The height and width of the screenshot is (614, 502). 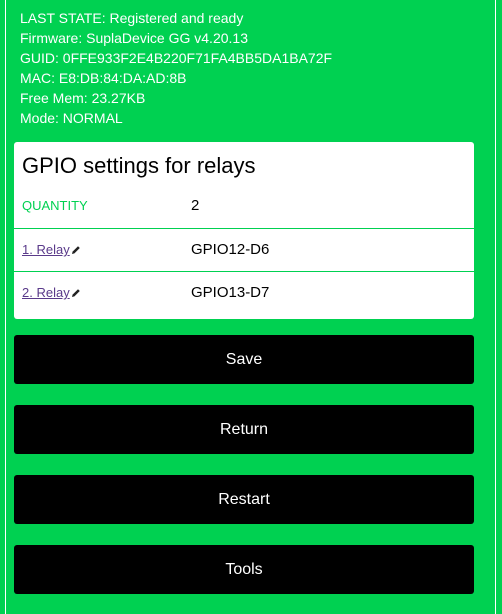 What do you see at coordinates (5, 307) in the screenshot?
I see `frame-border-left` at bounding box center [5, 307].